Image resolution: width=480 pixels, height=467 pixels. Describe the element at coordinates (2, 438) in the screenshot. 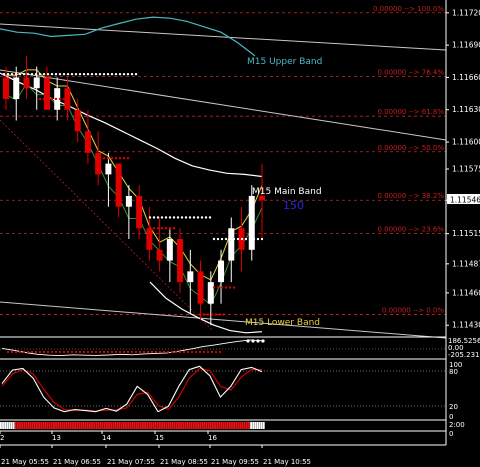

I see `upper-x-tick-label: 2` at that location.